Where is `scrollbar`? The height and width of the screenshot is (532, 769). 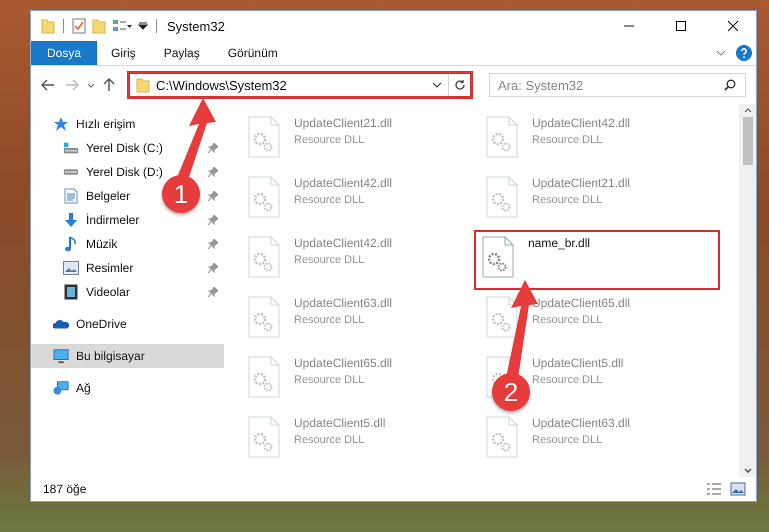 scrollbar is located at coordinates (747, 290).